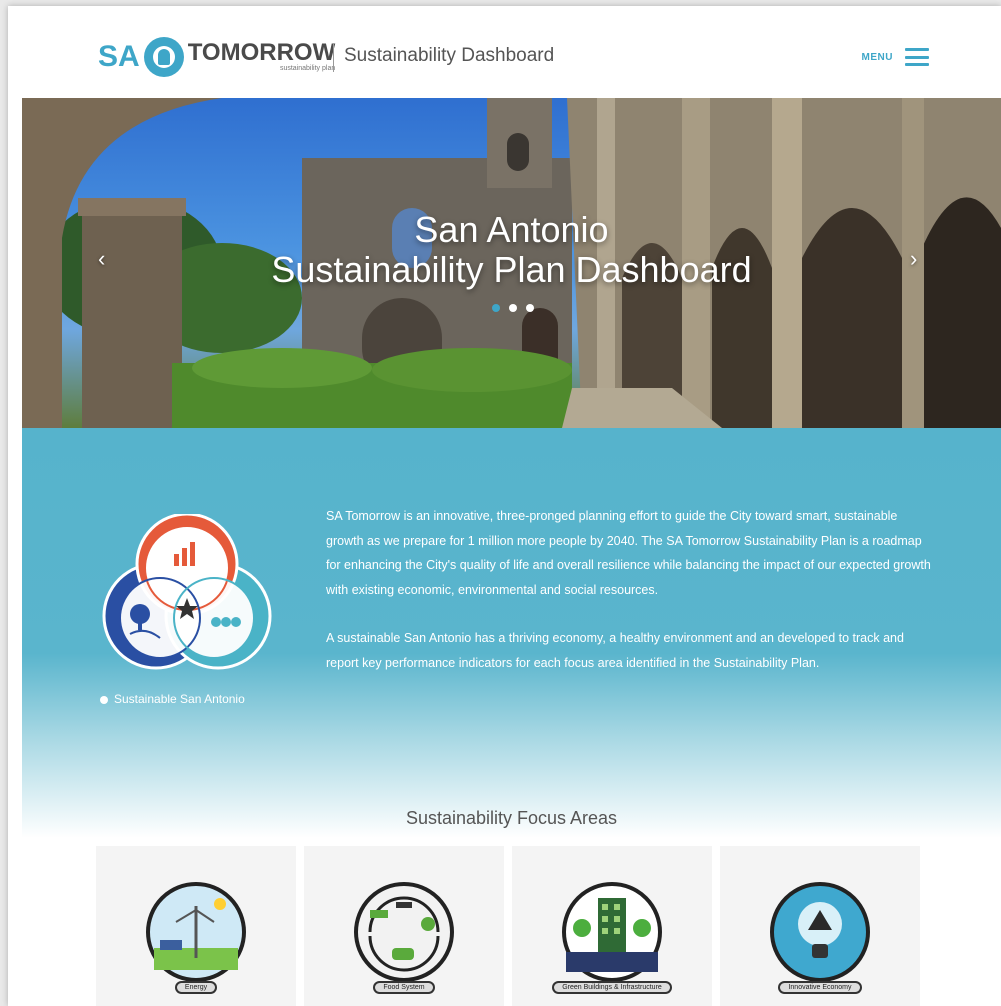 This screenshot has width=1001, height=1006. What do you see at coordinates (196, 987) in the screenshot?
I see `focus-card-label: Energy` at bounding box center [196, 987].